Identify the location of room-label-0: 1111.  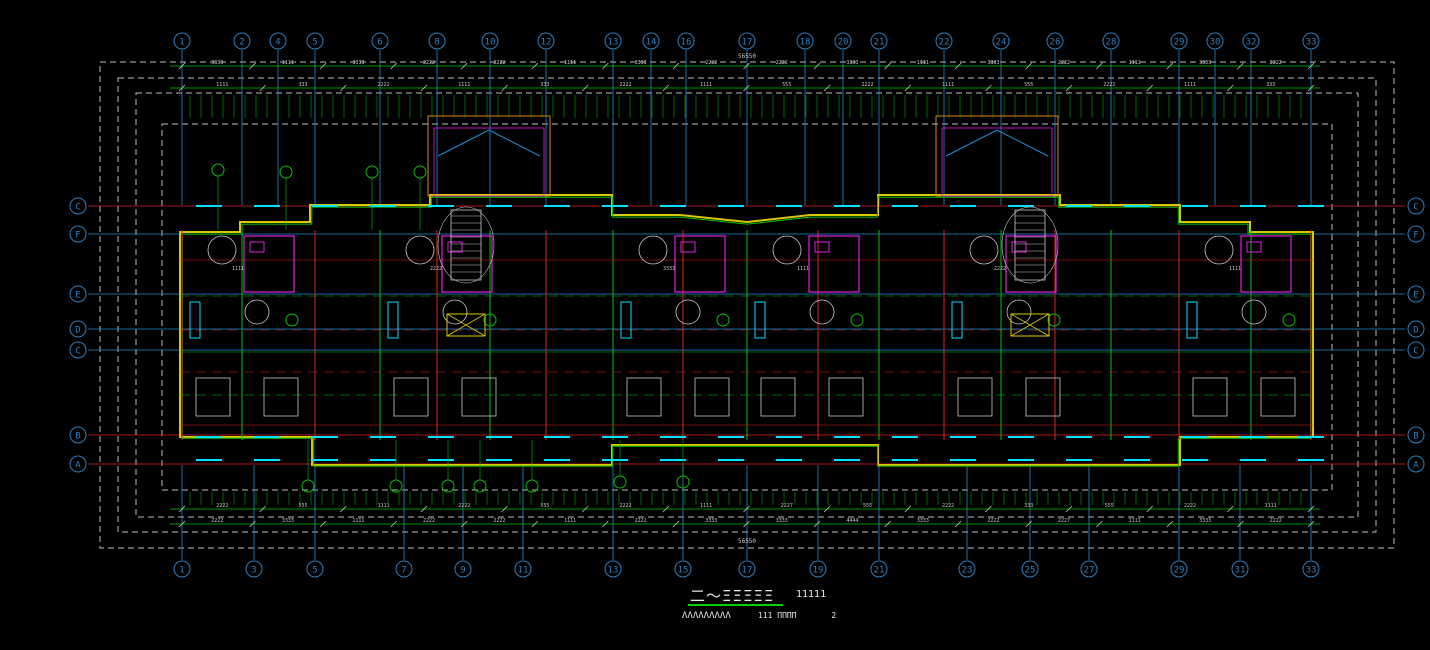
(238, 269).